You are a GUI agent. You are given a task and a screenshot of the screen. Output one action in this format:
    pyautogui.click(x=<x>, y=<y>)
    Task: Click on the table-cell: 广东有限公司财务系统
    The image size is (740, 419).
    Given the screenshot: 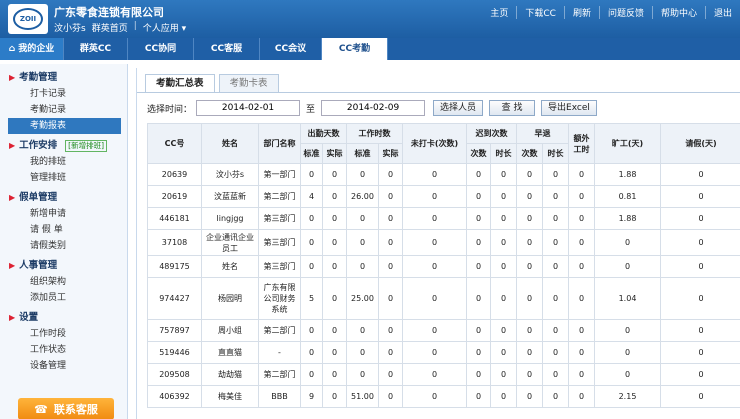 What is the action you would take?
    pyautogui.click(x=279, y=298)
    